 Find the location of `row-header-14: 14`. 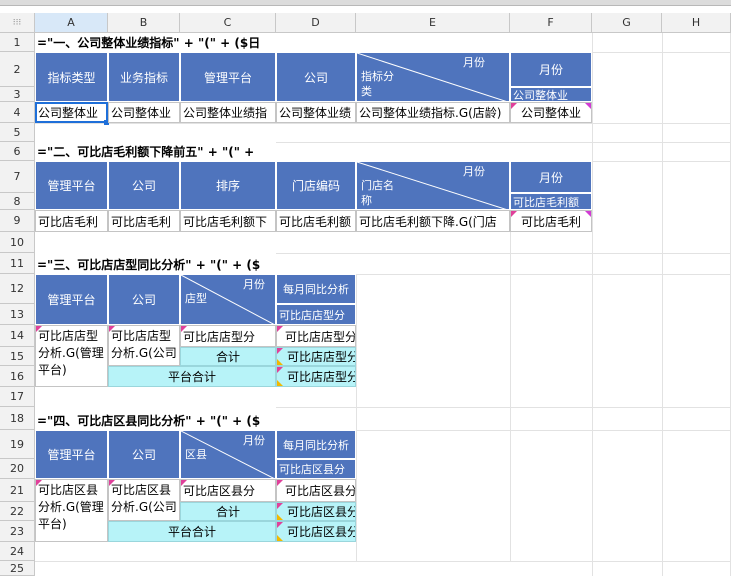

row-header-14: 14 is located at coordinates (17, 336).